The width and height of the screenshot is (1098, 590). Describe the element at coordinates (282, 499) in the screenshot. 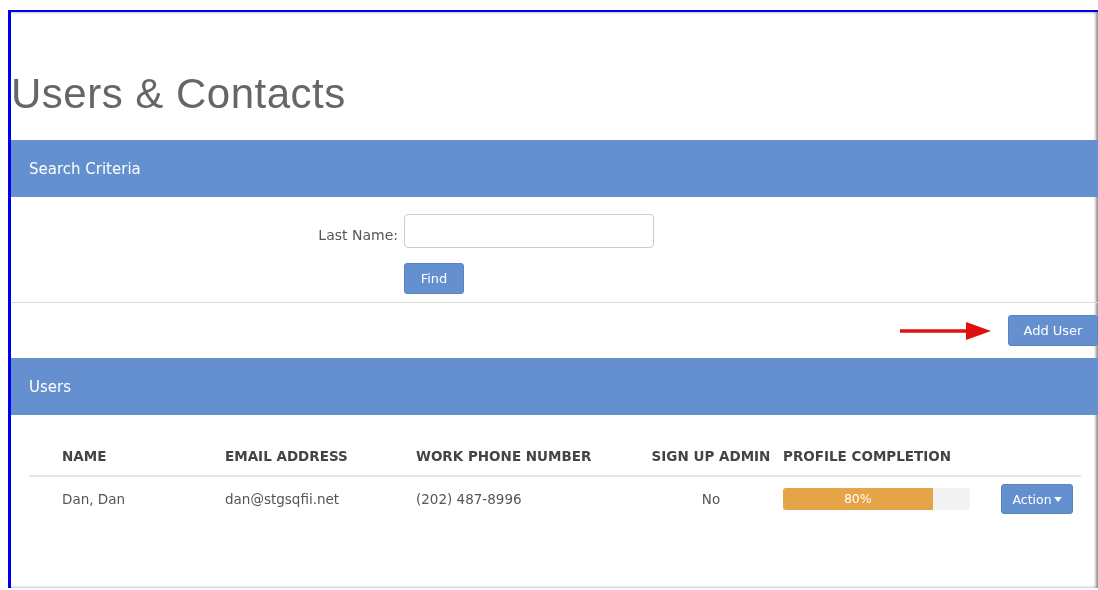

I see `table-cell: dan@stgsqfii.net` at that location.